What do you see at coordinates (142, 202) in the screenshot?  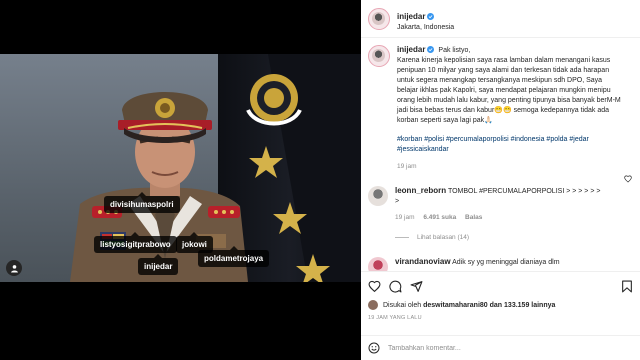 I see `tag-divisihumaspolri: divisihumaspolri` at bounding box center [142, 202].